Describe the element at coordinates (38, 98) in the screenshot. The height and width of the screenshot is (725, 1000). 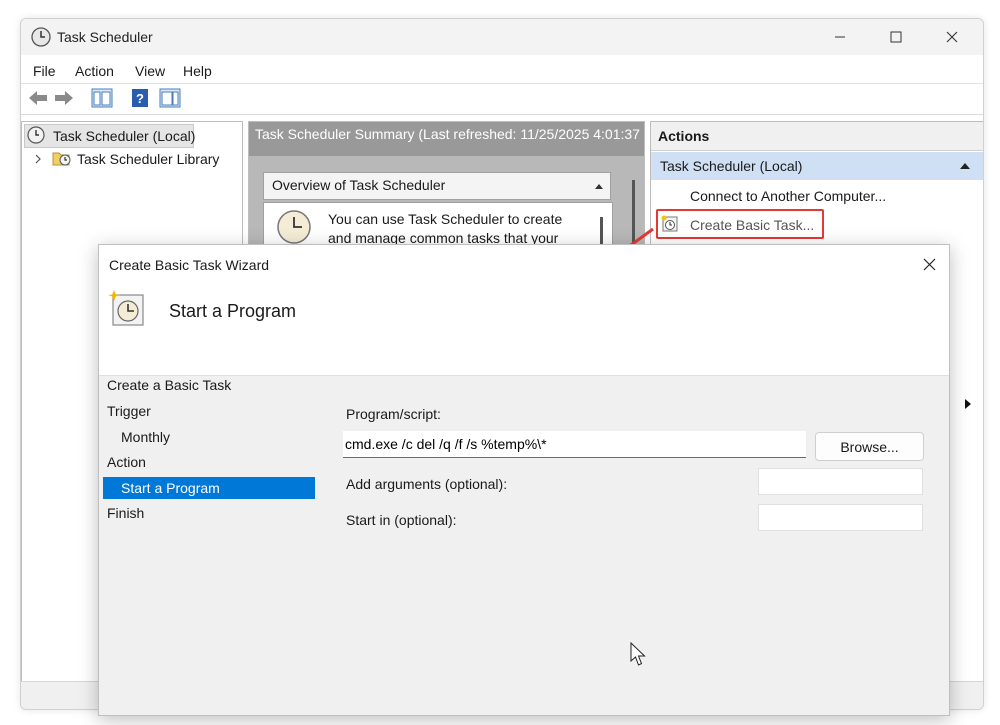
I see `back-arrow-icon` at that location.